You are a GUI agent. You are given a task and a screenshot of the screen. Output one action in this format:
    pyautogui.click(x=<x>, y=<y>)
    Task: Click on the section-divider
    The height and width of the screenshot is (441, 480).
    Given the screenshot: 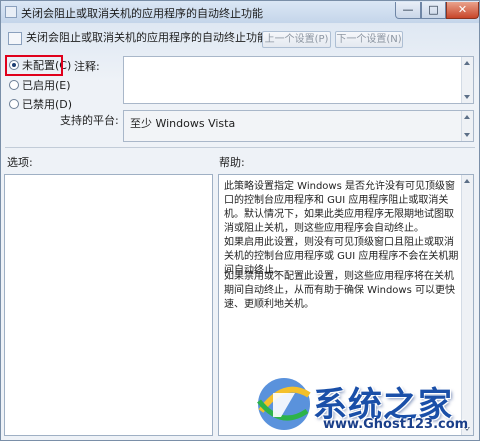 What is the action you would take?
    pyautogui.click(x=240, y=147)
    